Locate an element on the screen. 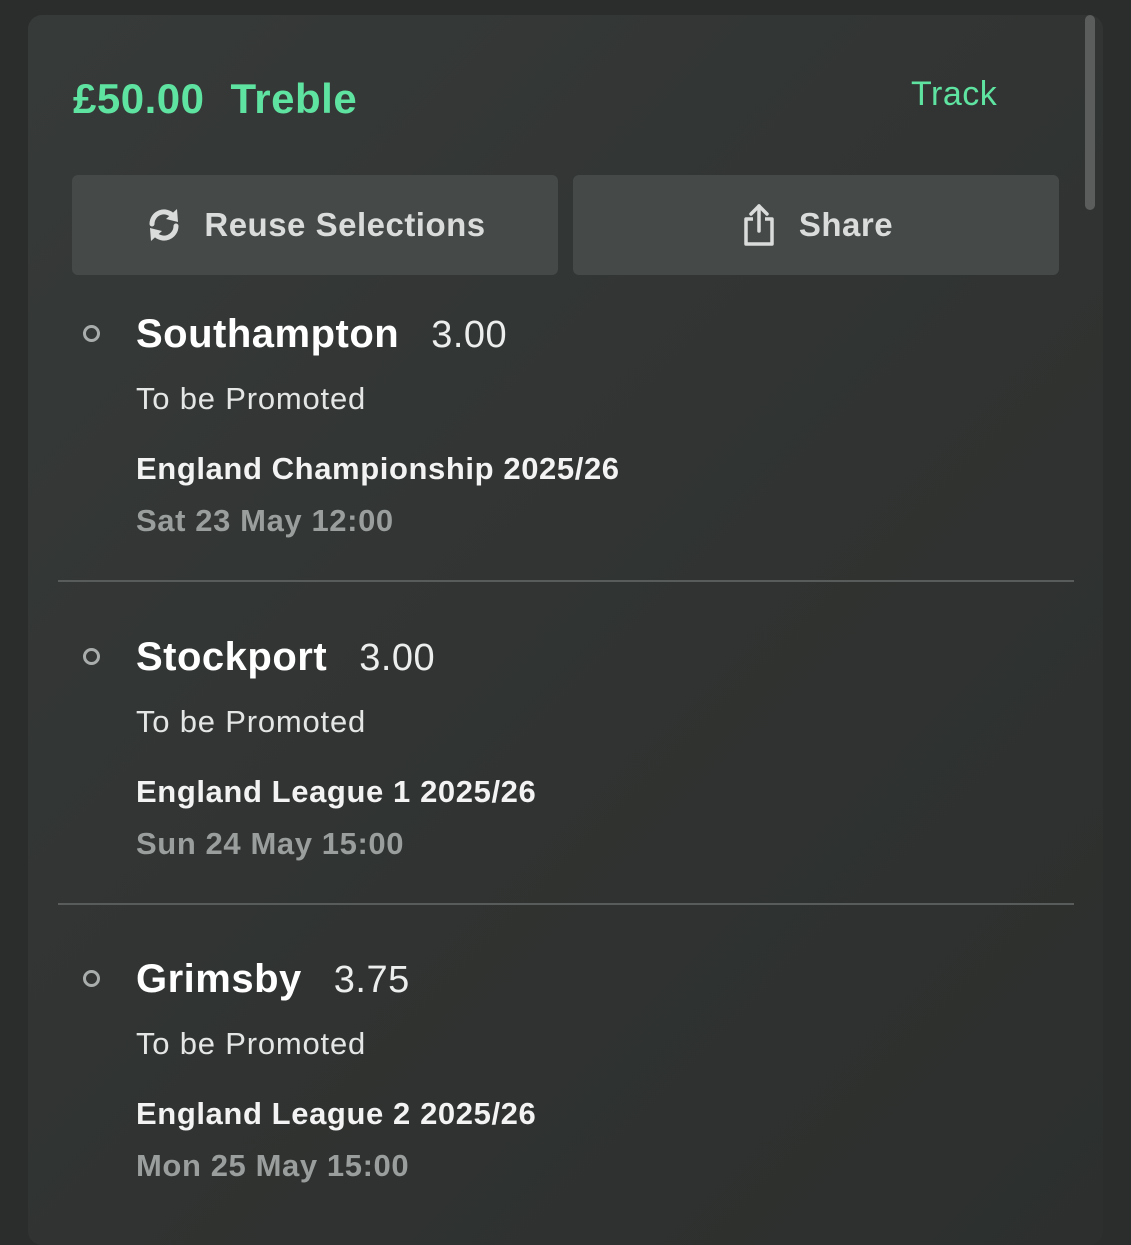  selection-team: Southampton is located at coordinates (268, 334).